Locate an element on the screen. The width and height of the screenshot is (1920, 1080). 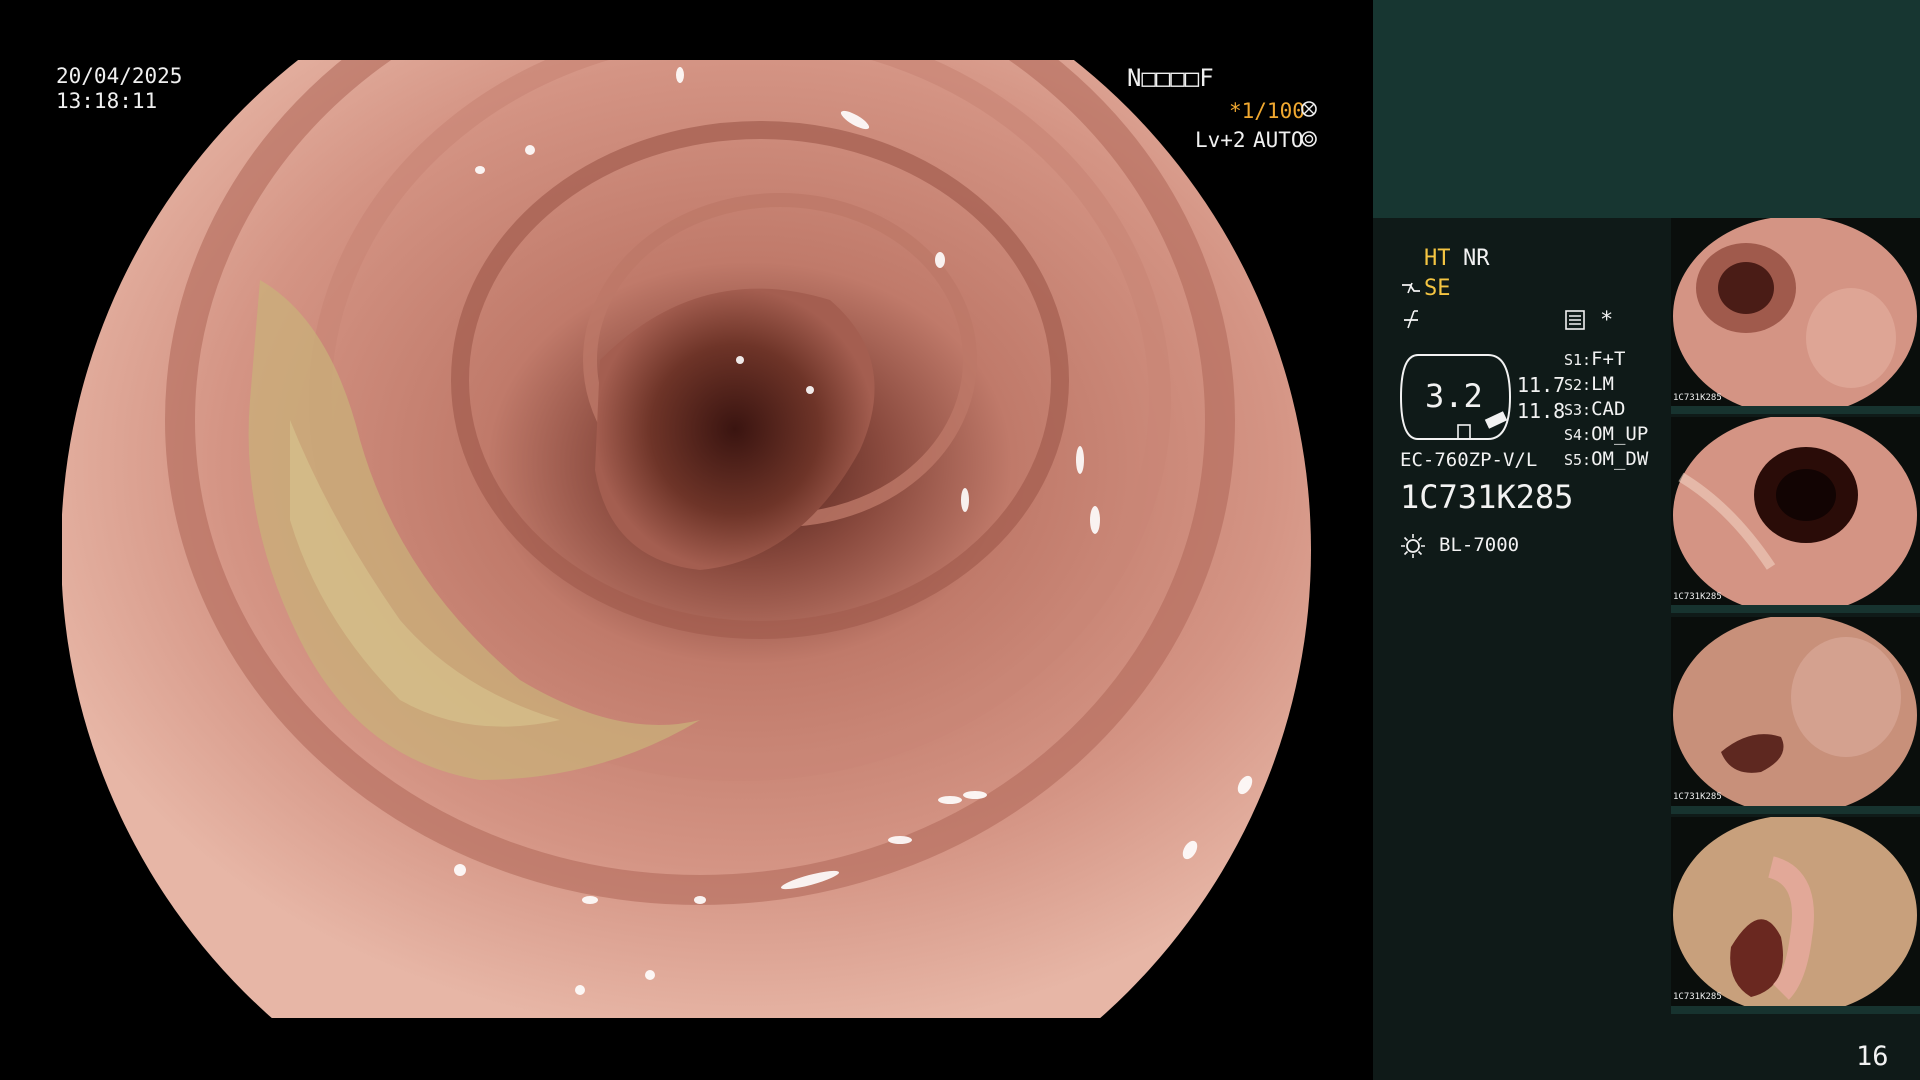
value-2: 11.8 is located at coordinates (1541, 411).